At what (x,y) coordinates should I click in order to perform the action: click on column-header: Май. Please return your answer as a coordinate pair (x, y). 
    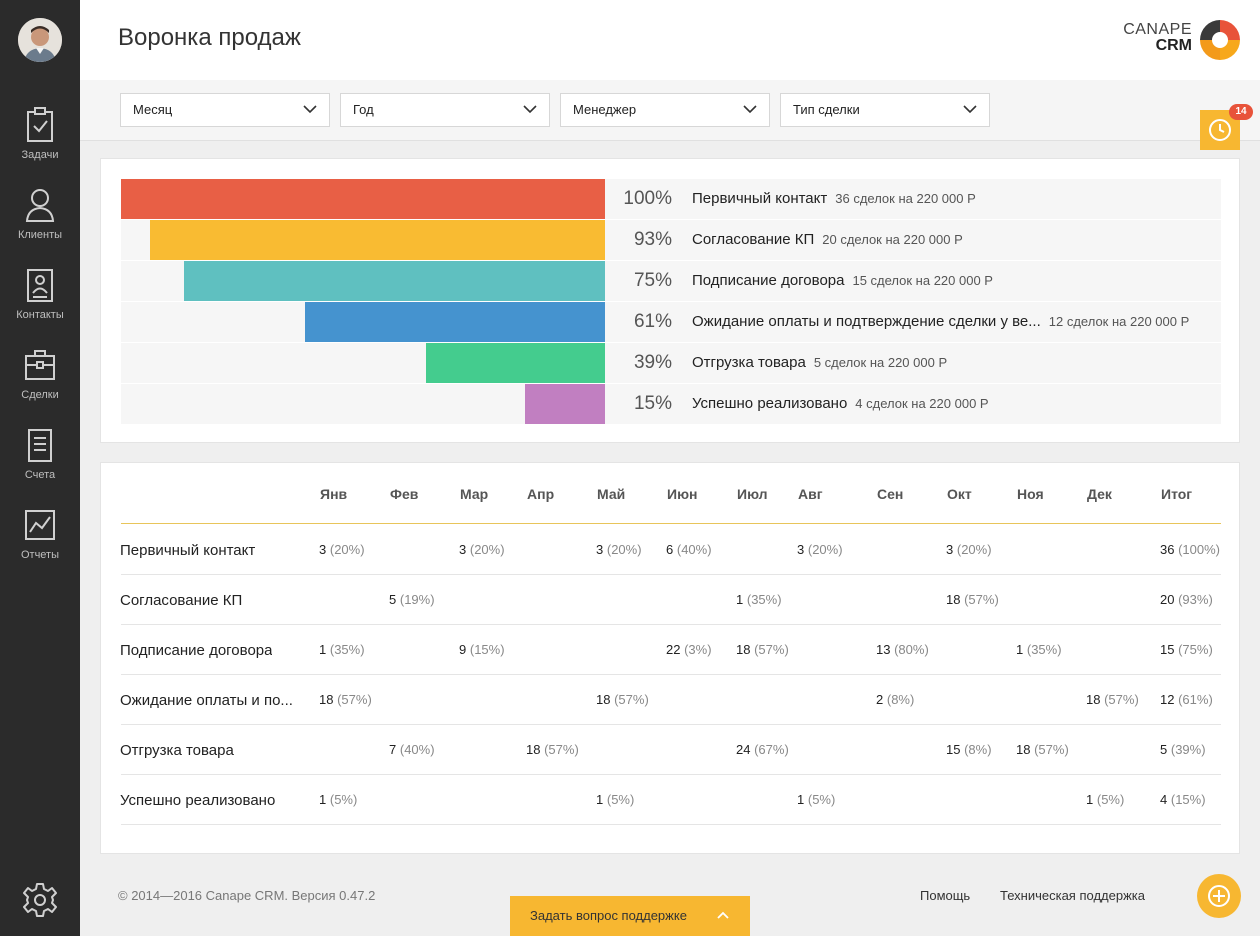
    Looking at the image, I should click on (611, 494).